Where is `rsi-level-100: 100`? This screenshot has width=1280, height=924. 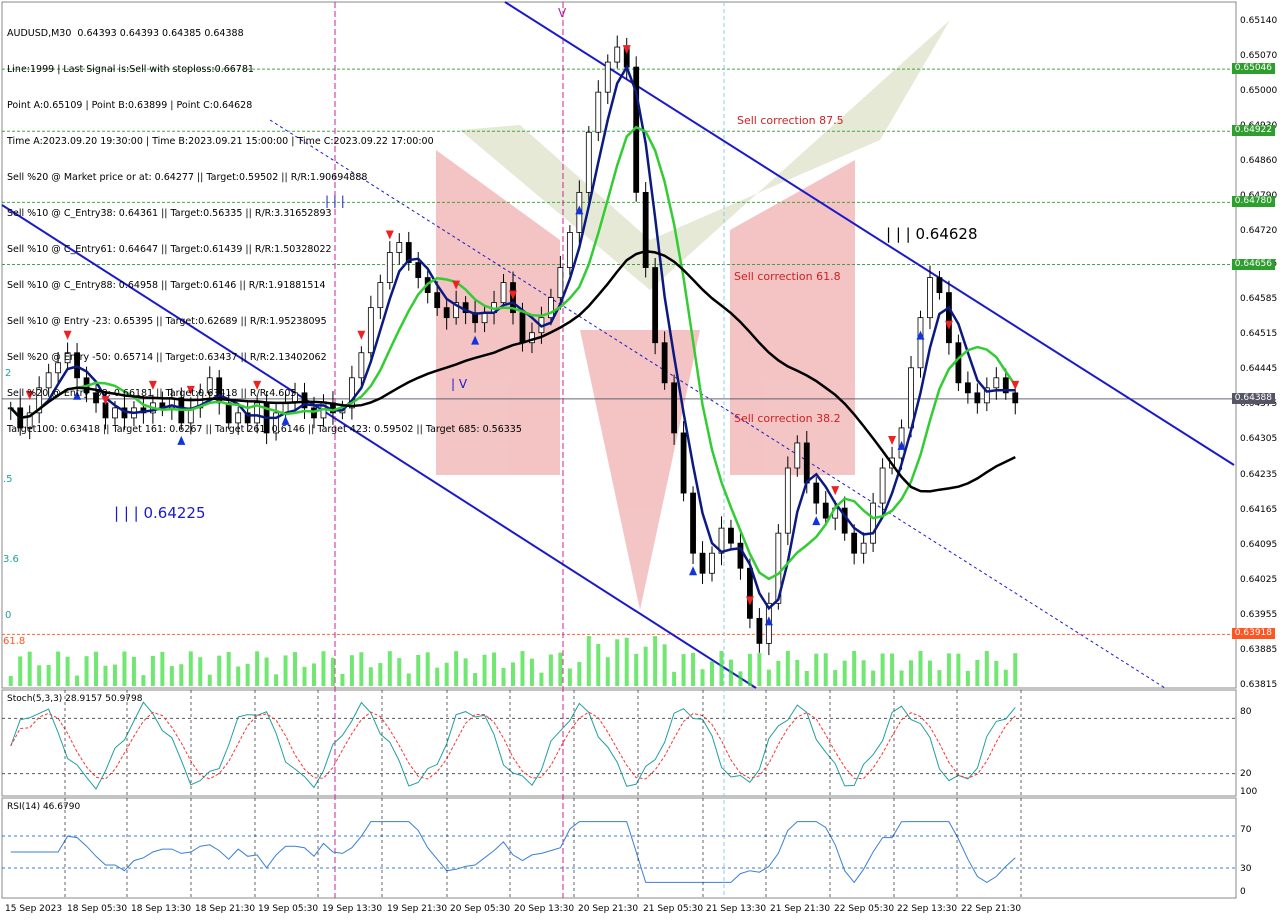
rsi-level-100: 100 is located at coordinates (1249, 792).